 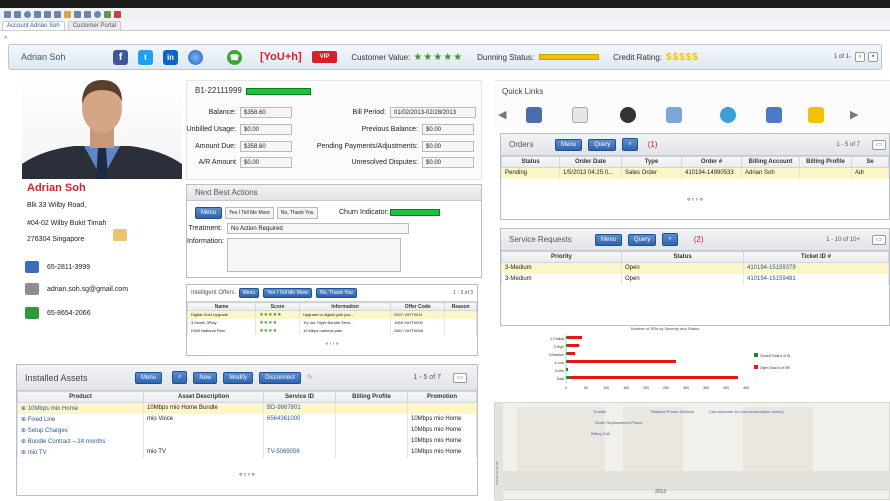 What do you see at coordinates (203, 397) in the screenshot?
I see `assets-col-description: Asset Description` at bounding box center [203, 397].